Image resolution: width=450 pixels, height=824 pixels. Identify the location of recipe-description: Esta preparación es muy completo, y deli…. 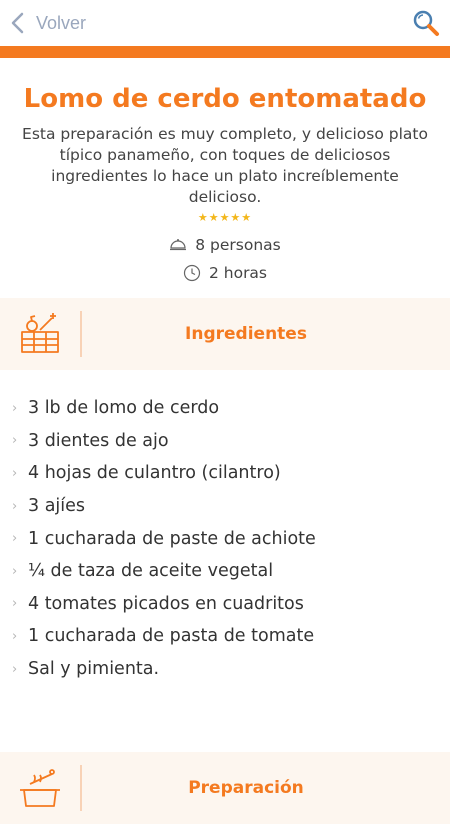
(225, 165).